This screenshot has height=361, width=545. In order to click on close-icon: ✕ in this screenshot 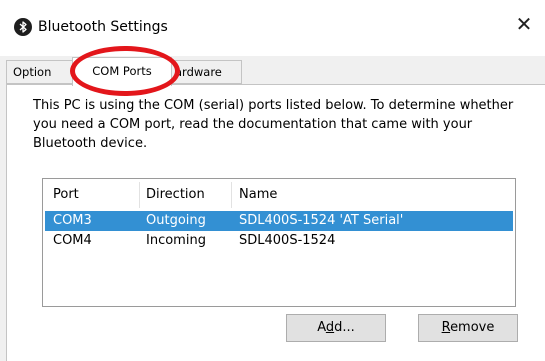, I will do `click(524, 24)`.